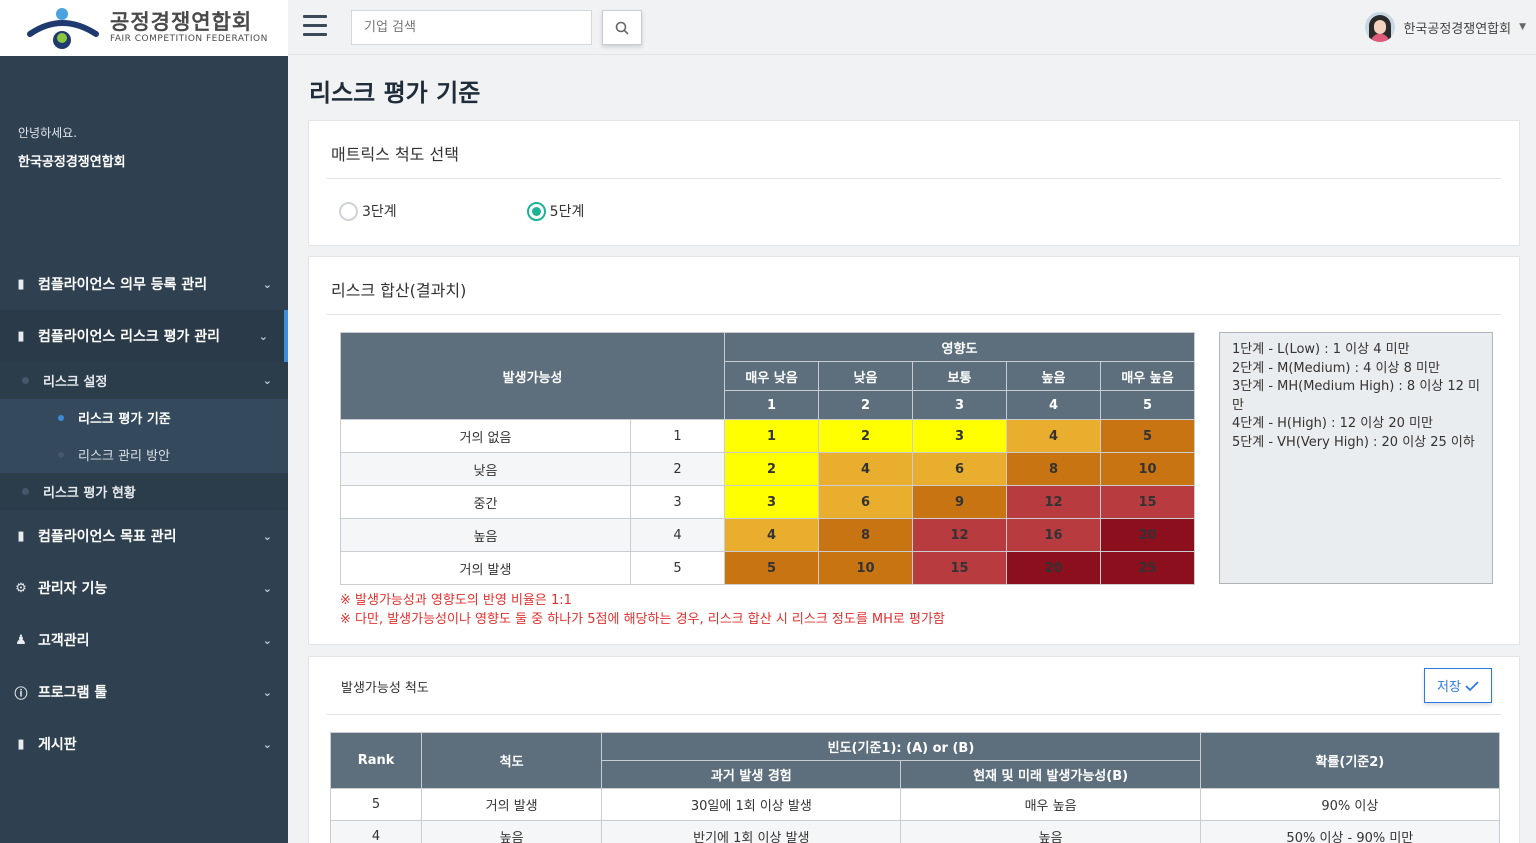  What do you see at coordinates (914, 183) in the screenshot?
I see `matrix-scale-panel: 매트릭스 척도 선택 3단계 5단계` at bounding box center [914, 183].